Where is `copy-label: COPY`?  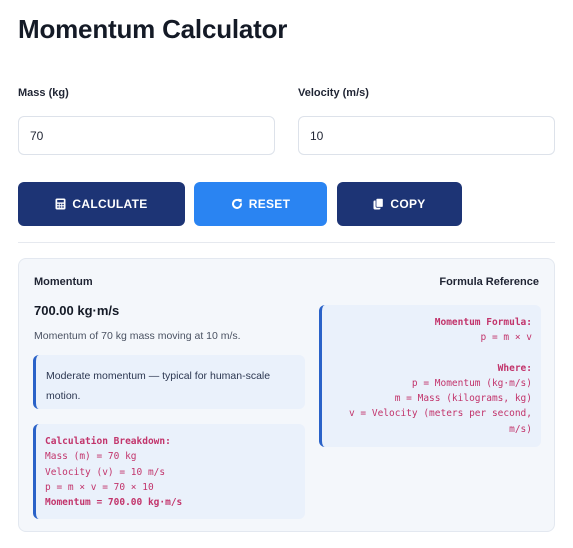
copy-label: COPY is located at coordinates (408, 204).